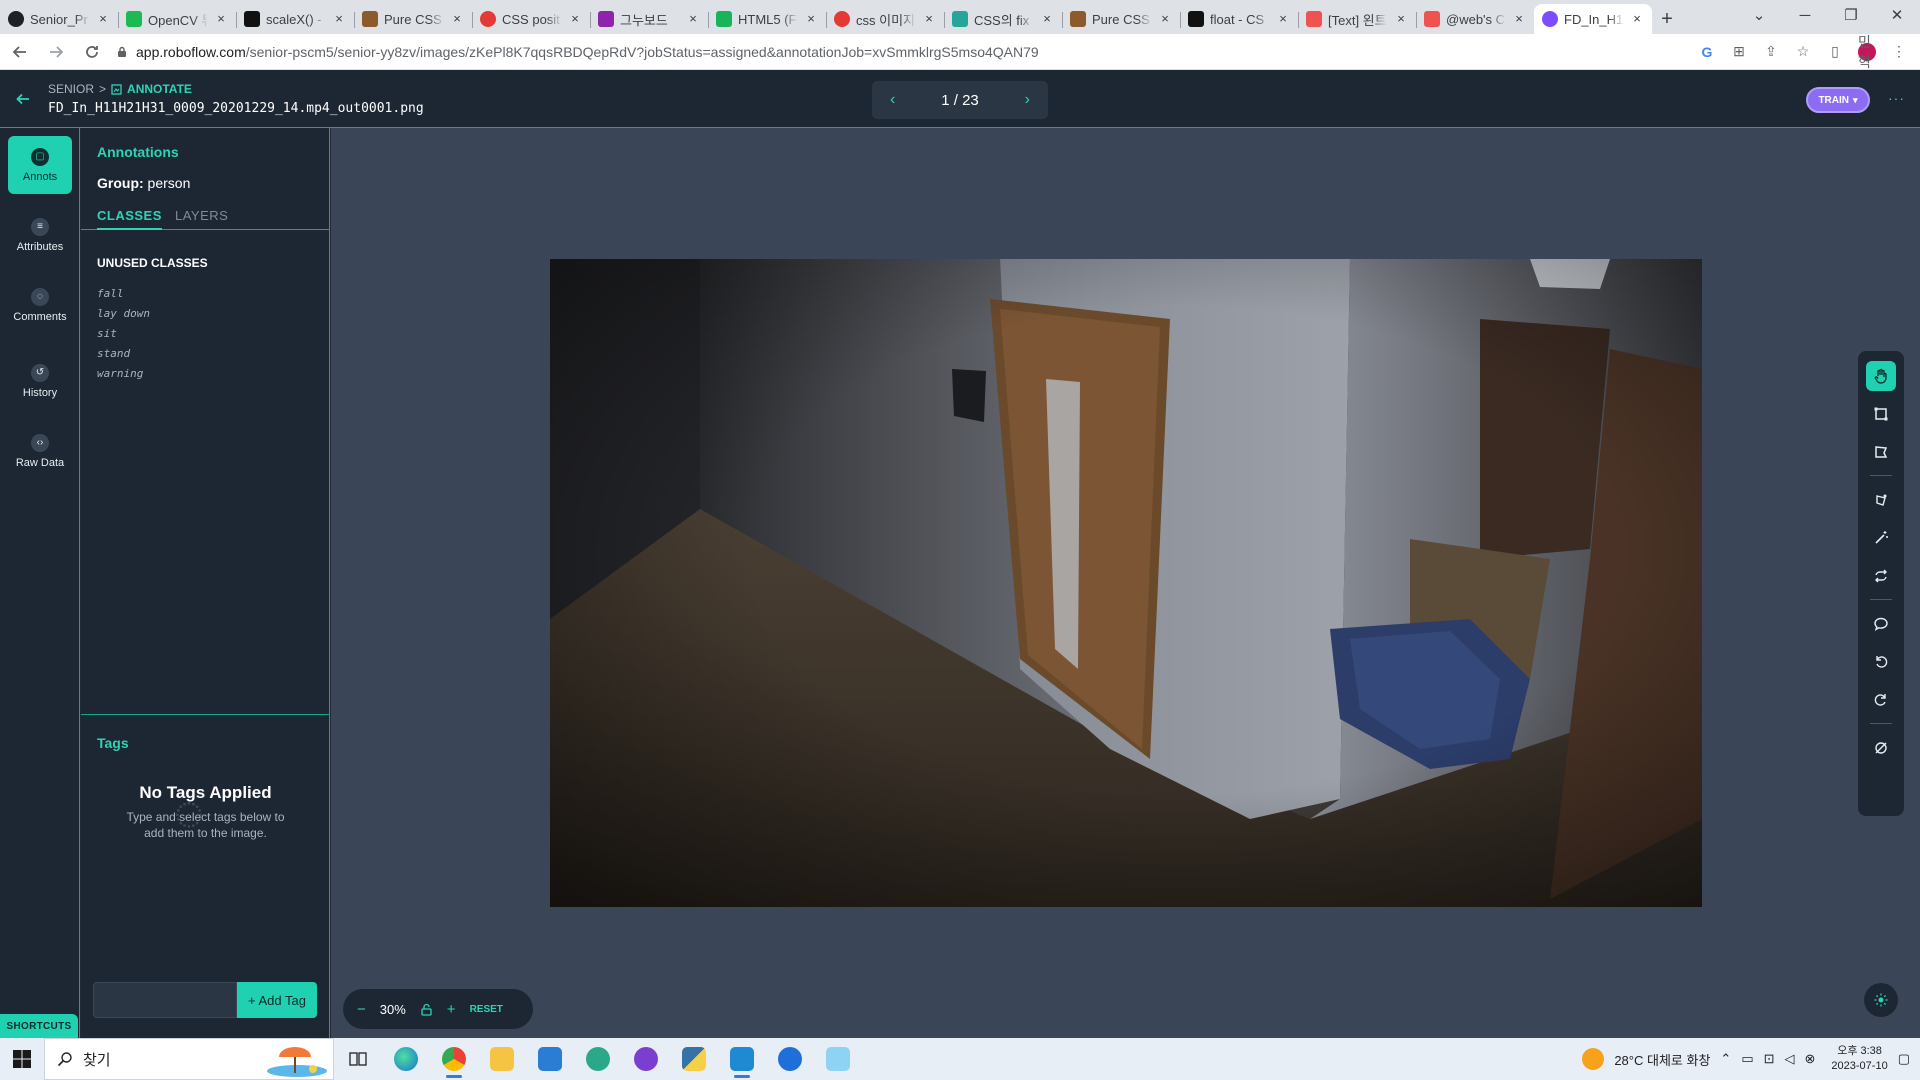 The height and width of the screenshot is (1080, 1920). Describe the element at coordinates (1881, 452) in the screenshot. I see `polygon-tool-button` at that location.